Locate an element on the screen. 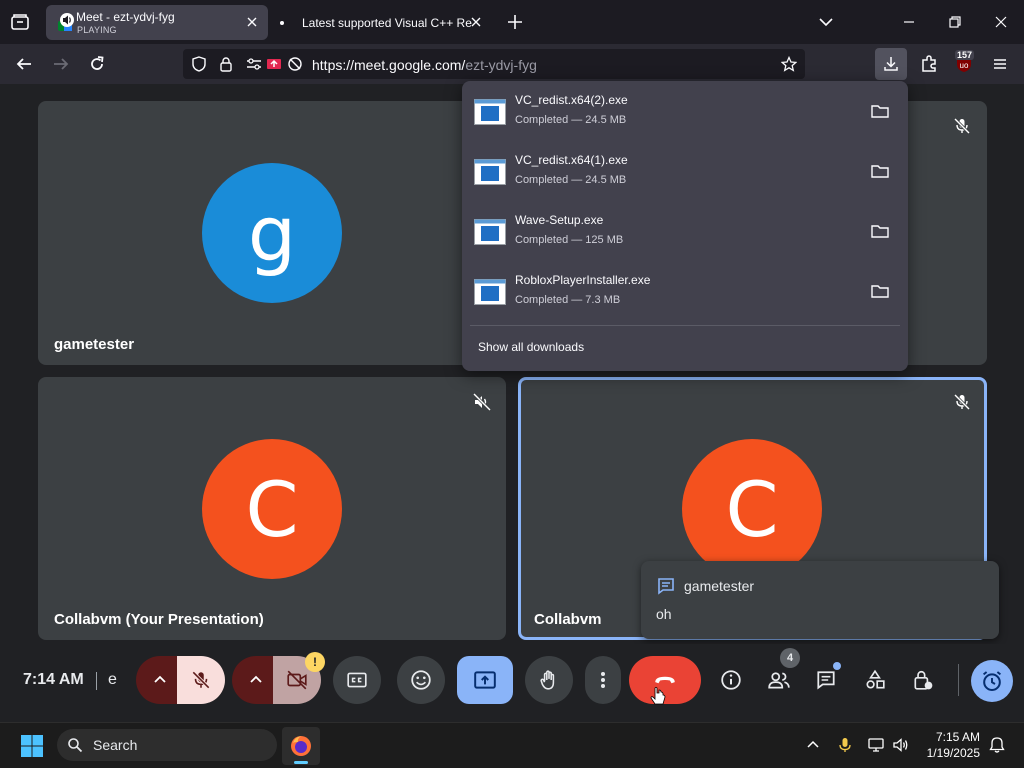  running-indicator is located at coordinates (301, 762).